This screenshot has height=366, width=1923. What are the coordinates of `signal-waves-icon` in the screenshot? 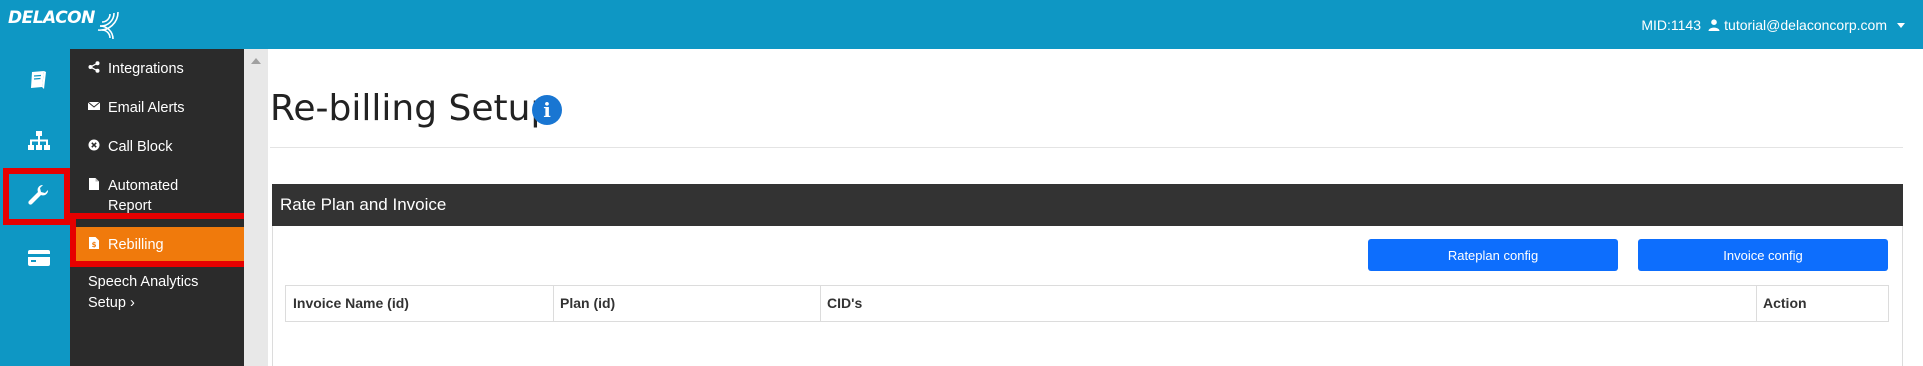 It's located at (108, 25).